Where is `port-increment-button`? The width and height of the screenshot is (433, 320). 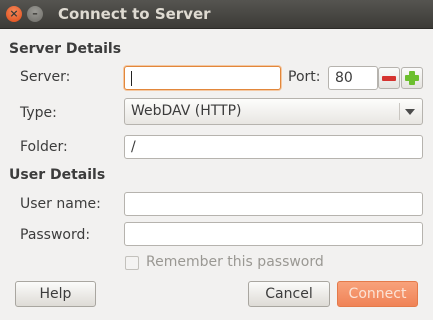 port-increment-button is located at coordinates (412, 78).